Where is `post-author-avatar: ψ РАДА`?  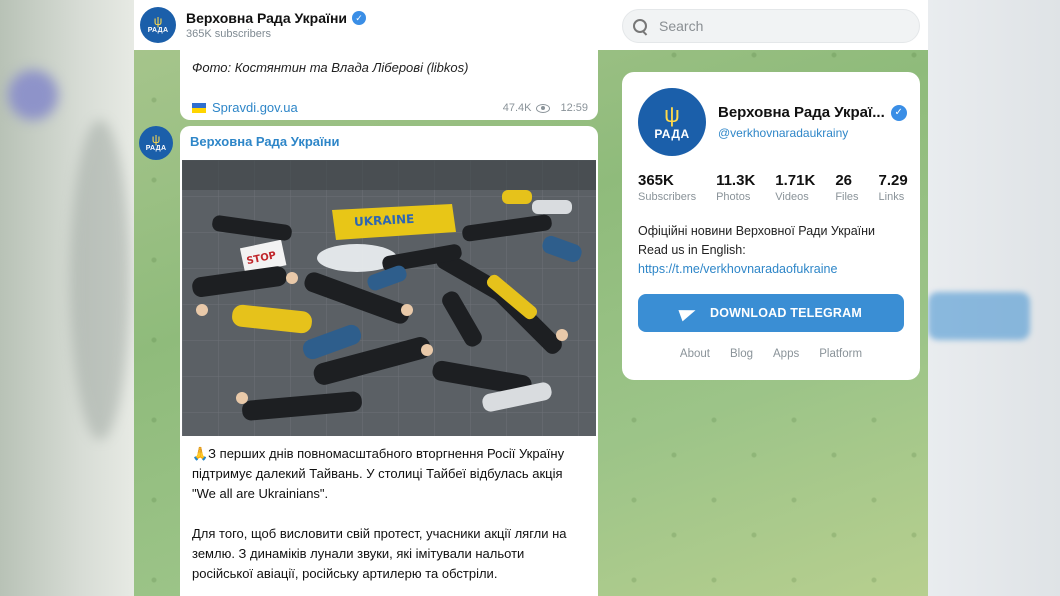
post-author-avatar: ψ РАДА is located at coordinates (156, 143).